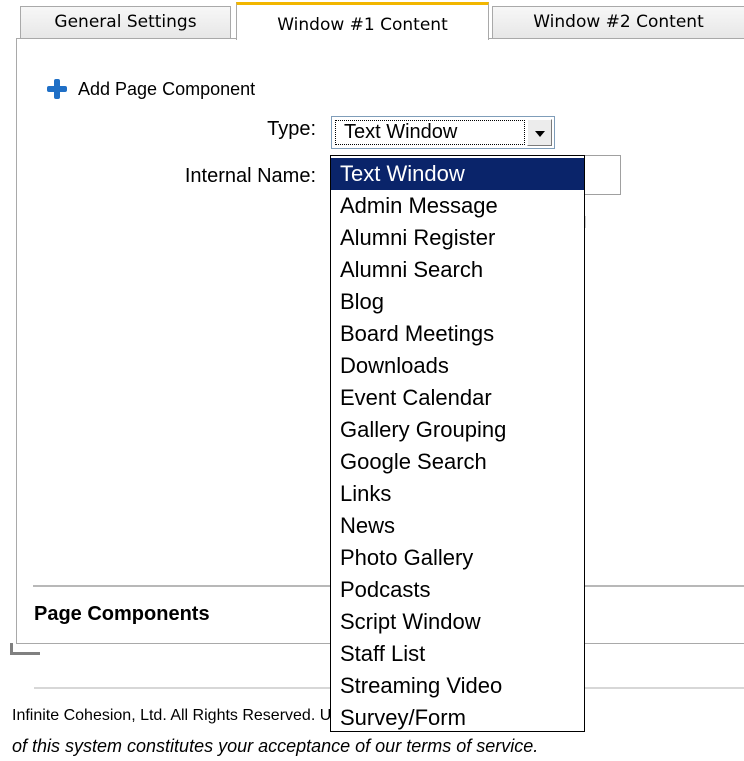  What do you see at coordinates (457, 270) in the screenshot?
I see `type-option: Alumni Search` at bounding box center [457, 270].